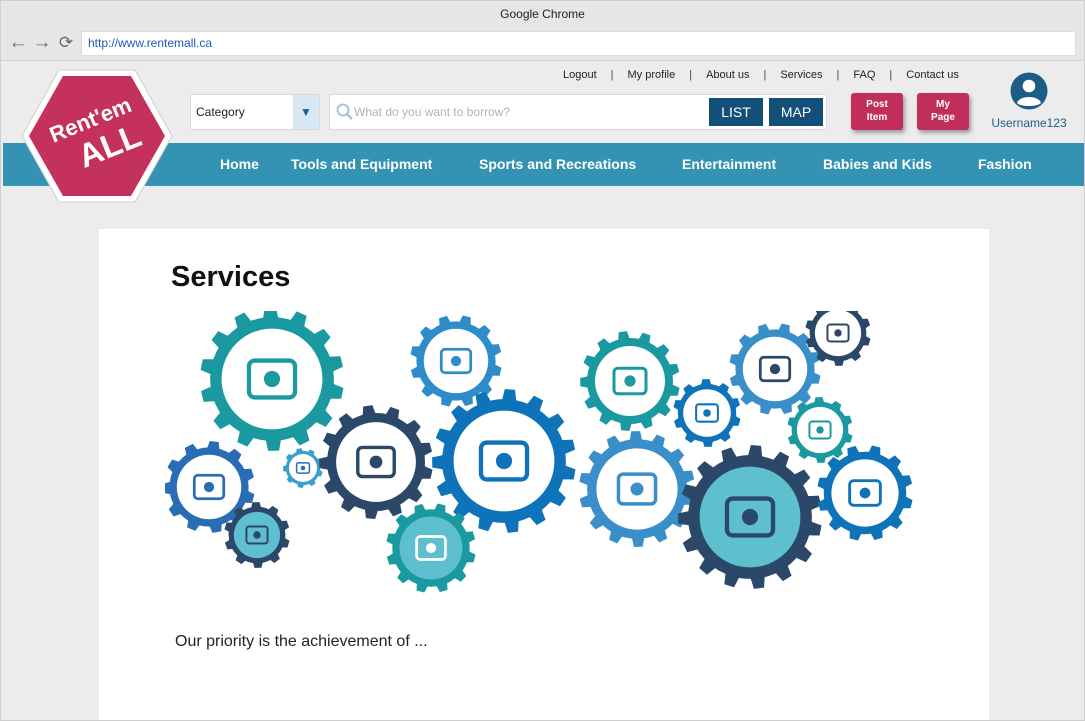 This screenshot has height=721, width=1085. I want to click on user-account: Username123, so click(1029, 101).